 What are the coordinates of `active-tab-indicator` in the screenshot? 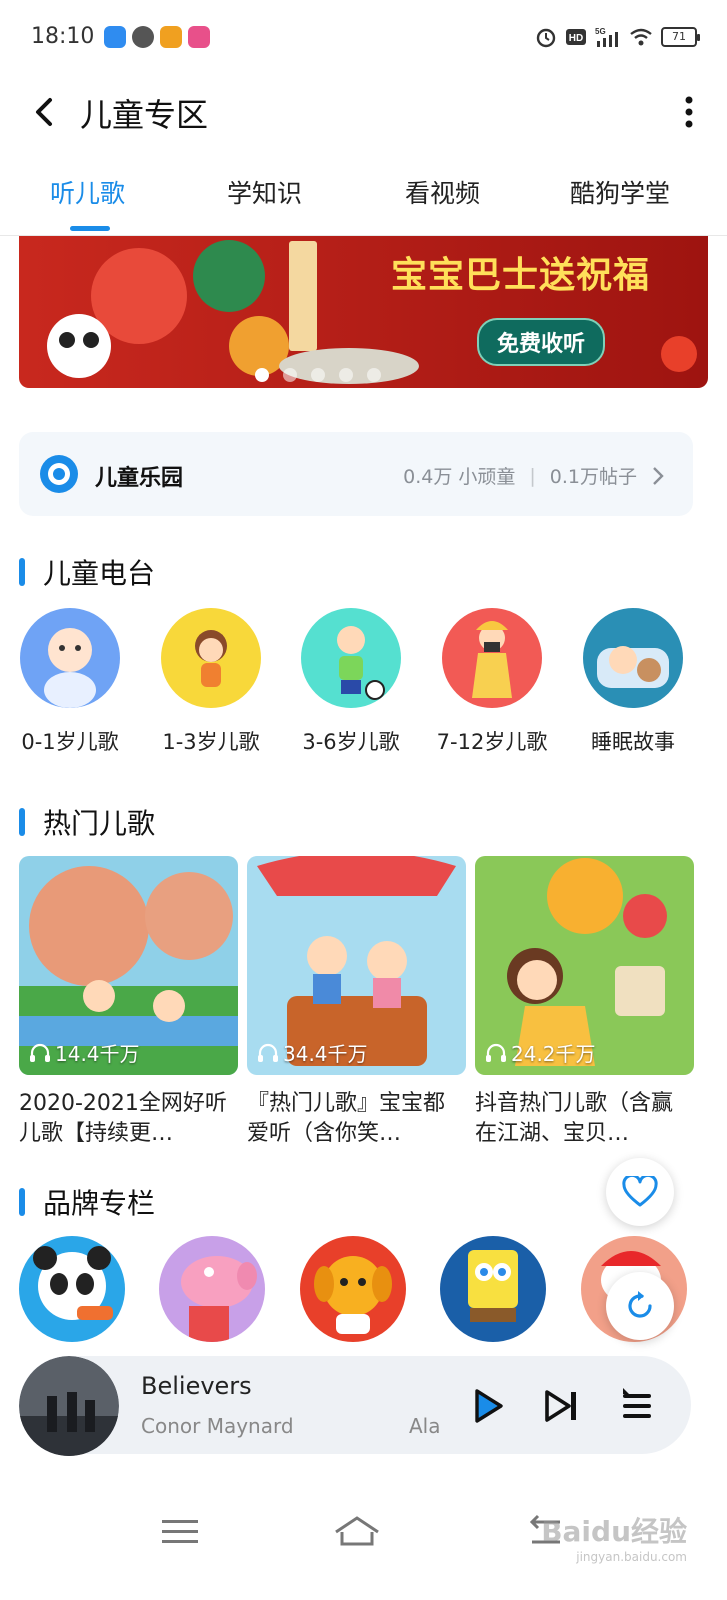 It's located at (90, 228).